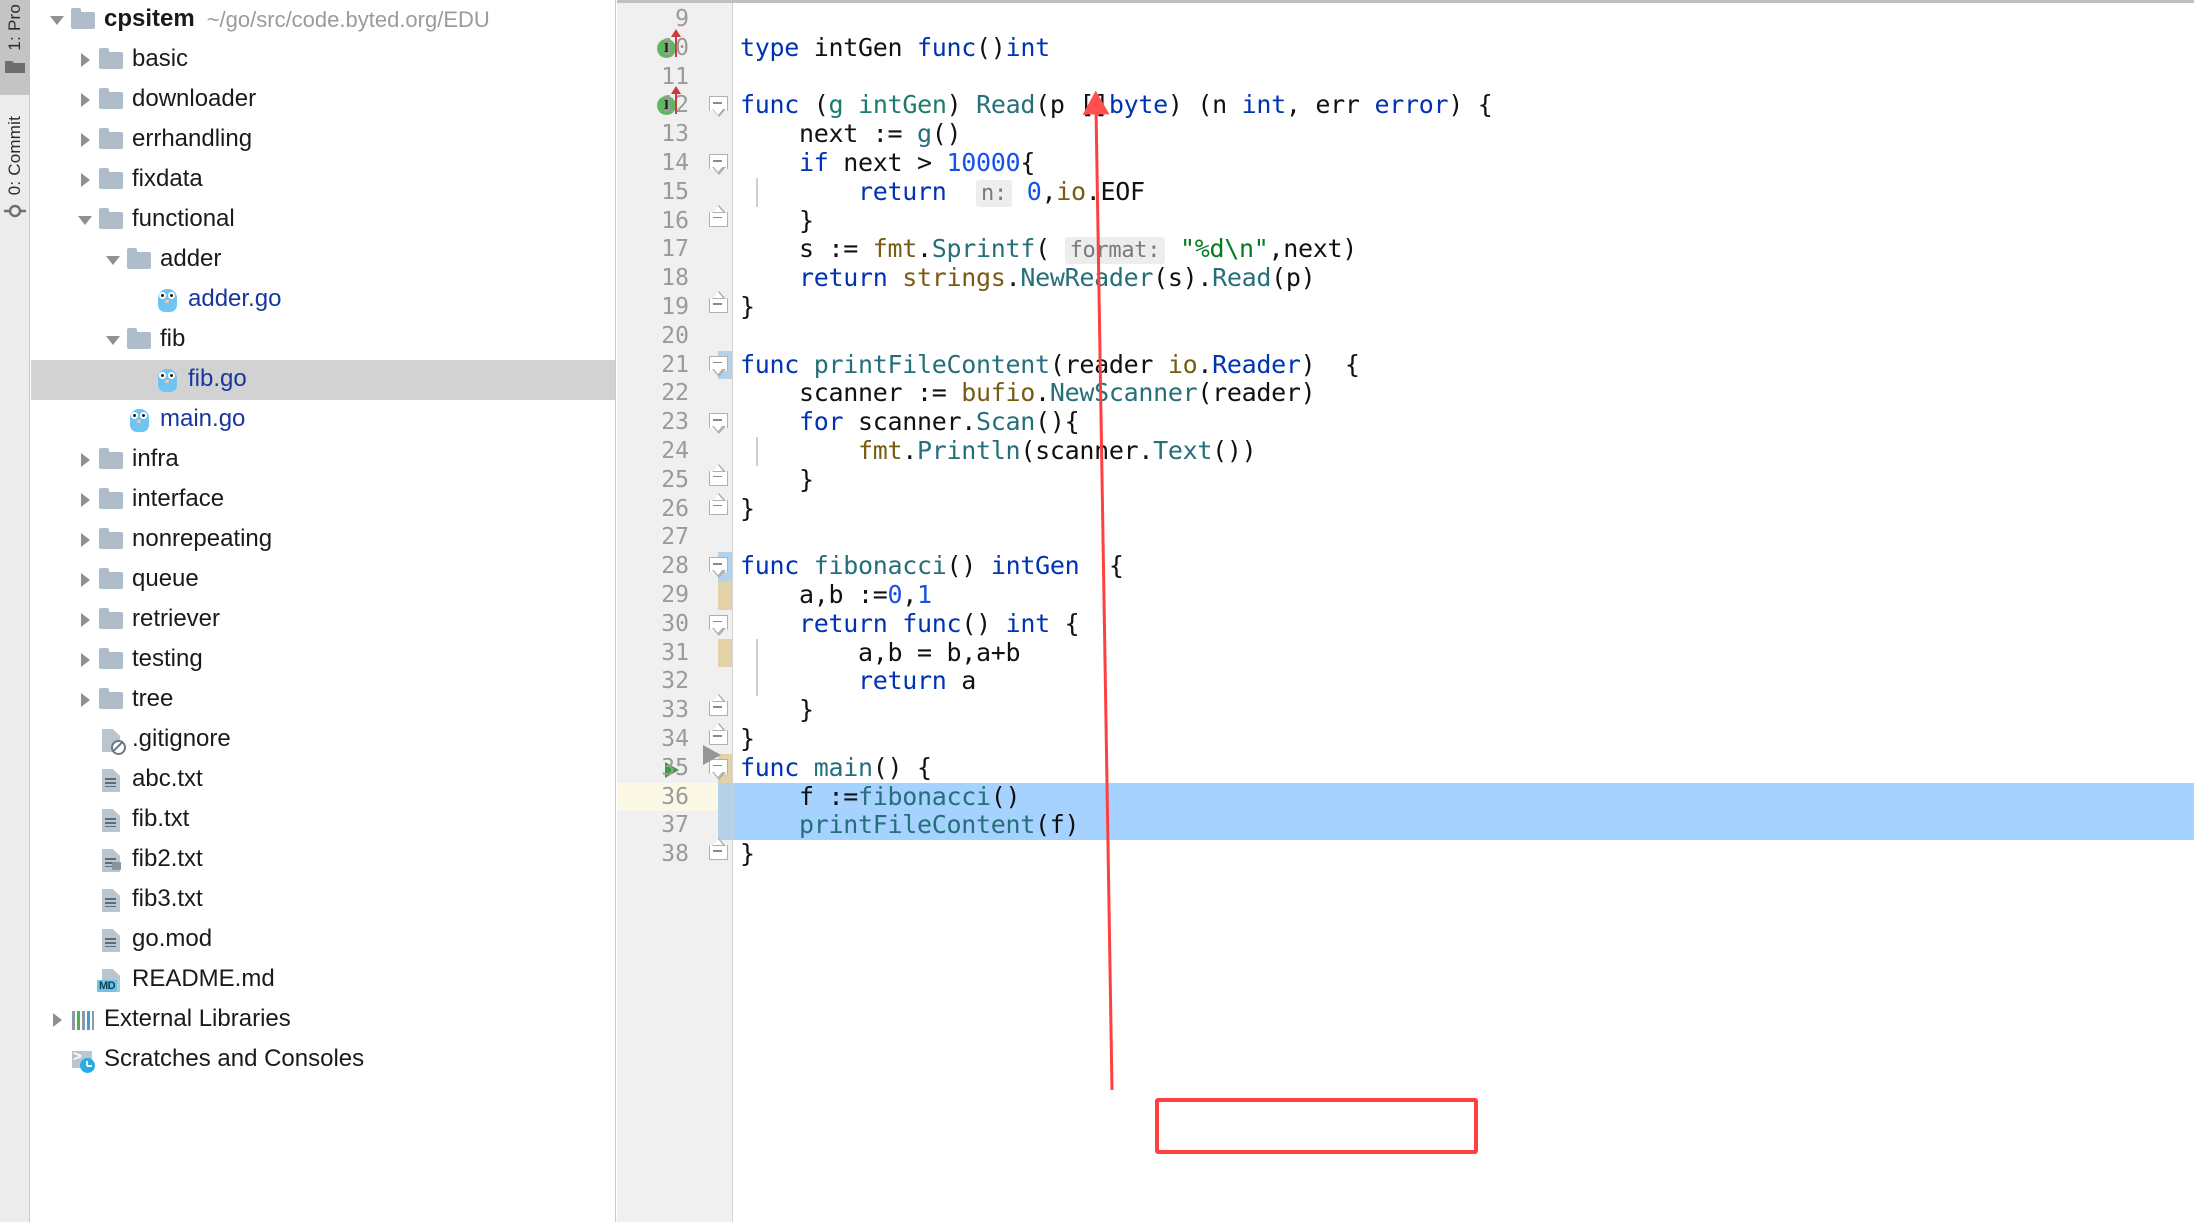 This screenshot has width=2194, height=1222. I want to click on editor-line: 26}, so click(1405, 509).